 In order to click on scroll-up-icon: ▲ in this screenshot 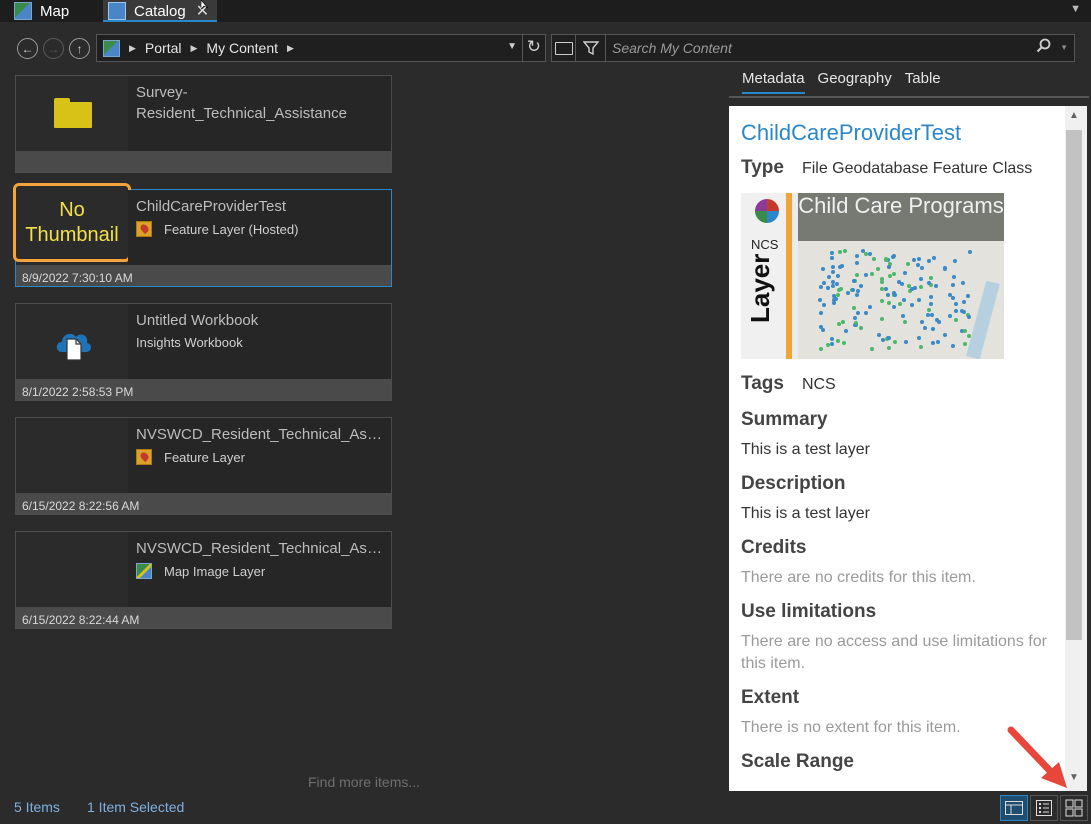, I will do `click(1074, 115)`.